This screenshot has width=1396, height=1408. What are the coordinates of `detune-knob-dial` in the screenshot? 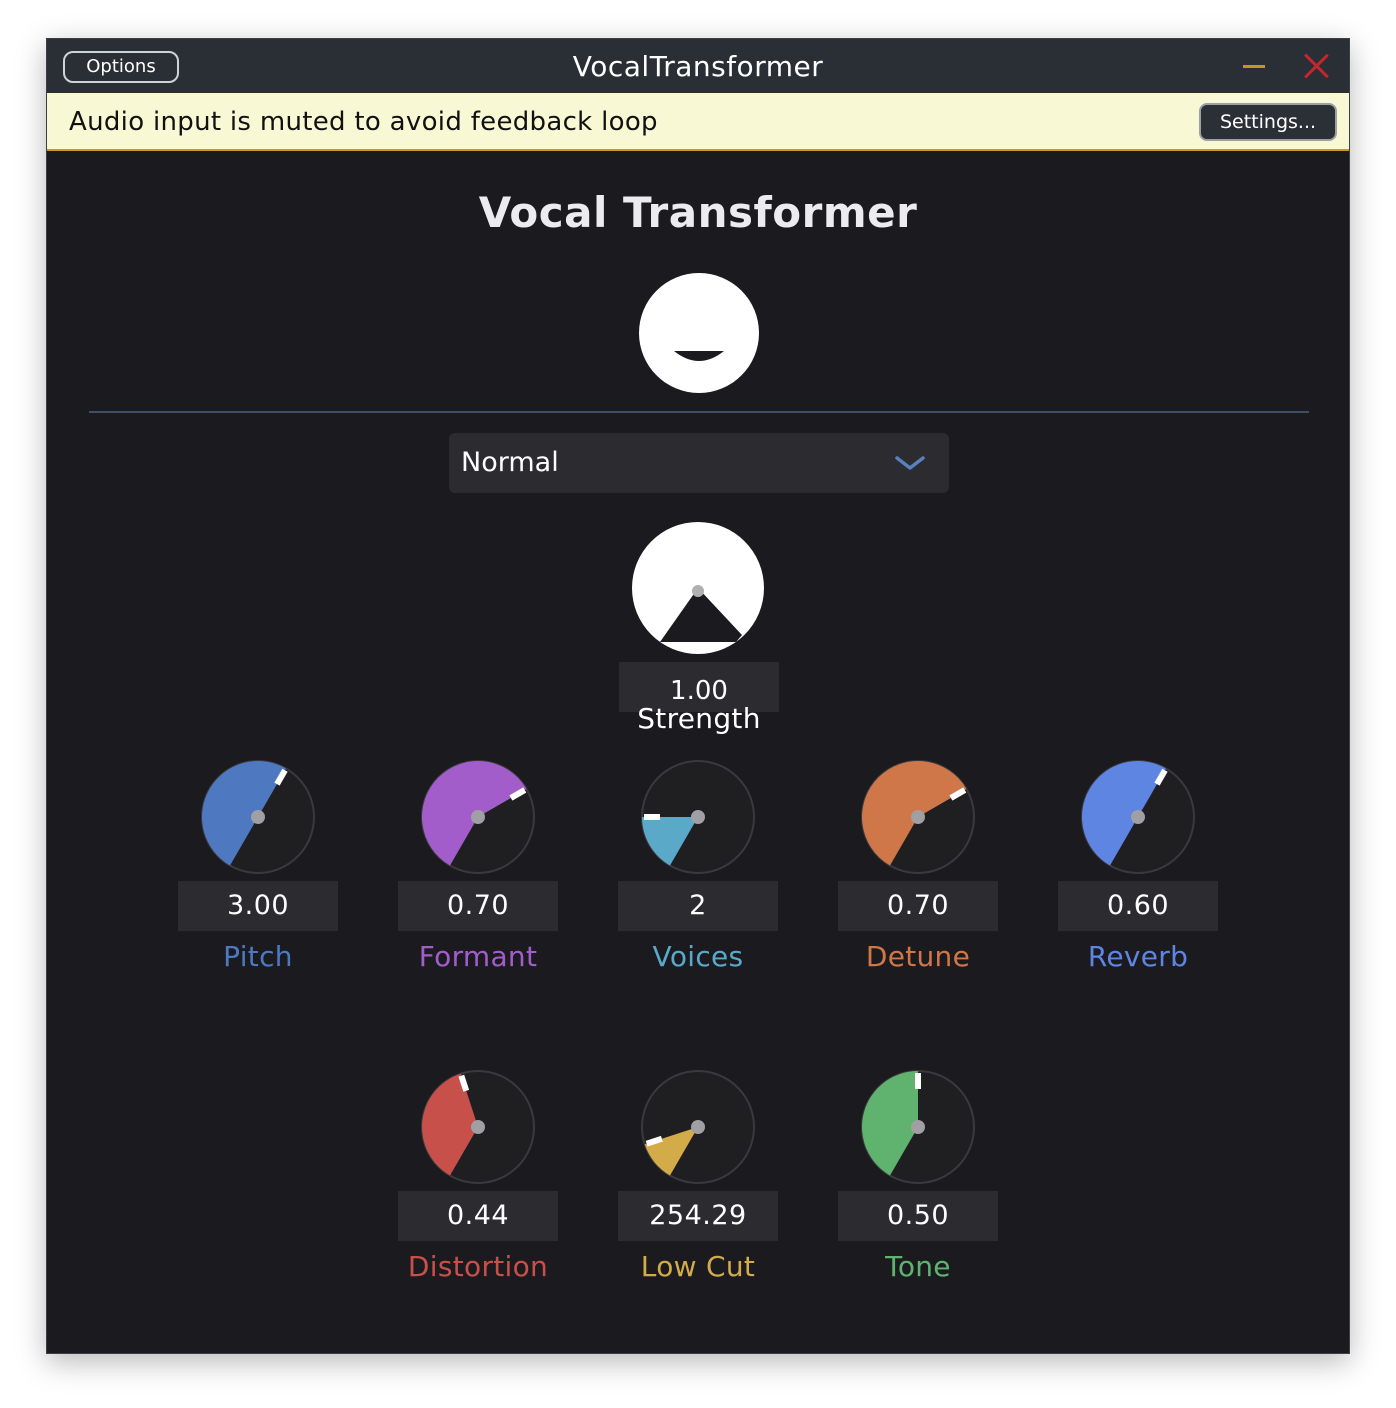 It's located at (918, 817).